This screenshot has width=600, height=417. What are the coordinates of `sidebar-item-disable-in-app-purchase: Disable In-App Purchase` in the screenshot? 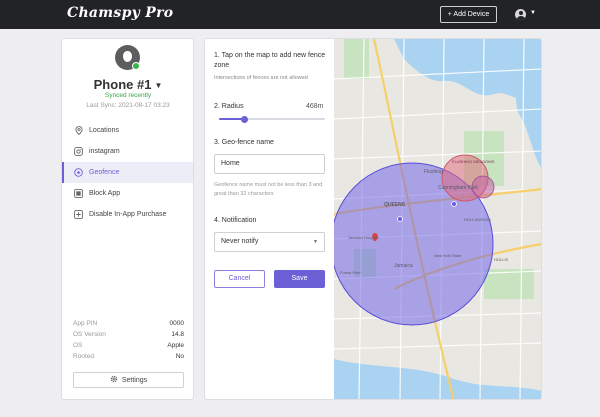 It's located at (127, 214).